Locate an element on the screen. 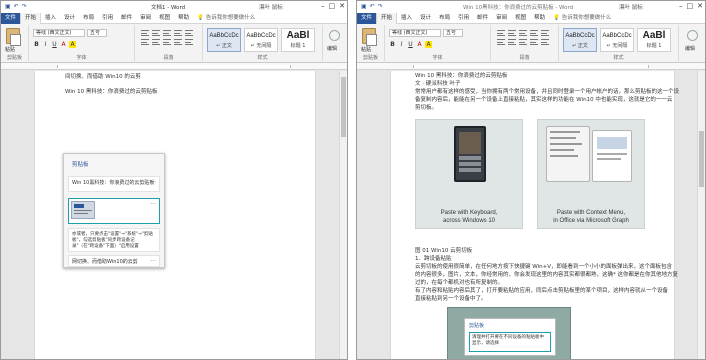 This screenshot has width=706, height=360. format-buttons: B I U A A is located at coordinates (410, 44).